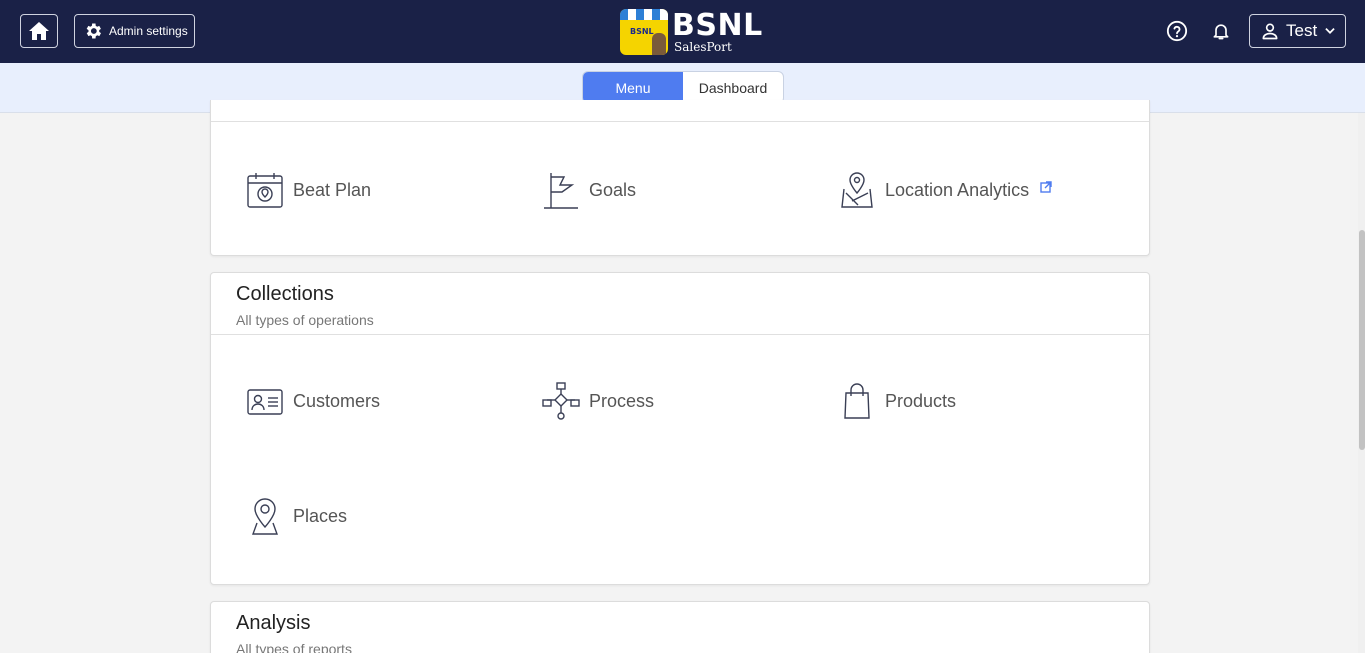  Describe the element at coordinates (588, 190) in the screenshot. I see `goals-tile: Goals` at that location.